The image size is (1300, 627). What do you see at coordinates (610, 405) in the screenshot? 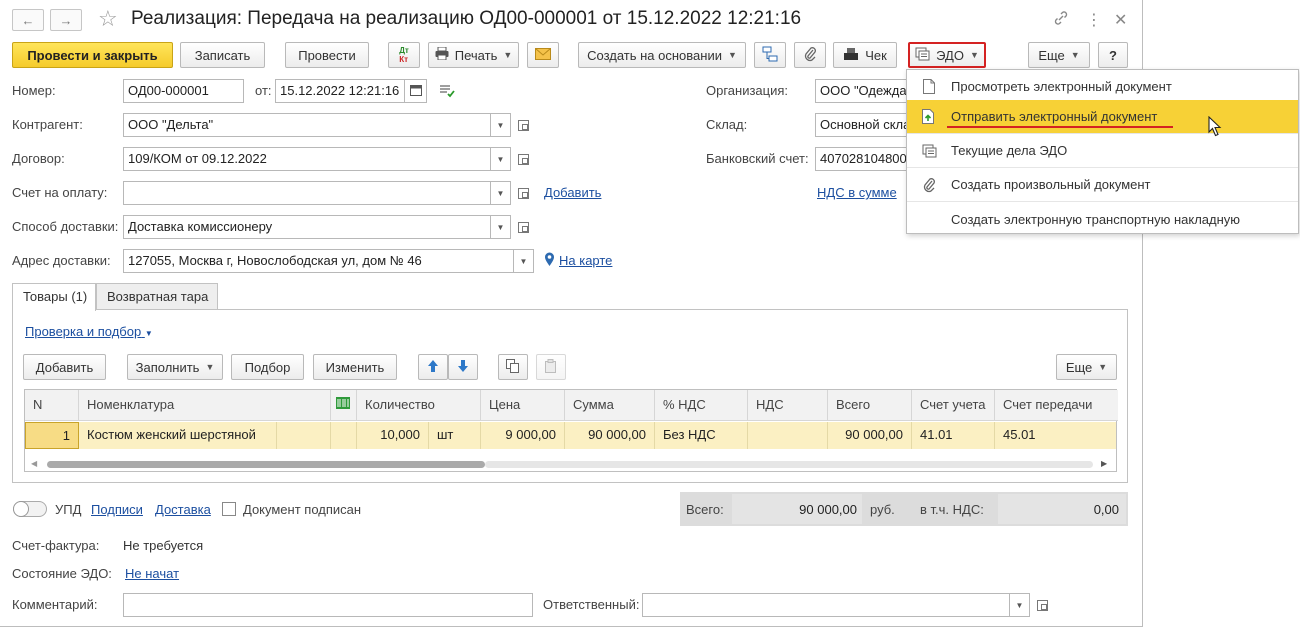
I see `column-header-sum: Сумма` at bounding box center [610, 405].